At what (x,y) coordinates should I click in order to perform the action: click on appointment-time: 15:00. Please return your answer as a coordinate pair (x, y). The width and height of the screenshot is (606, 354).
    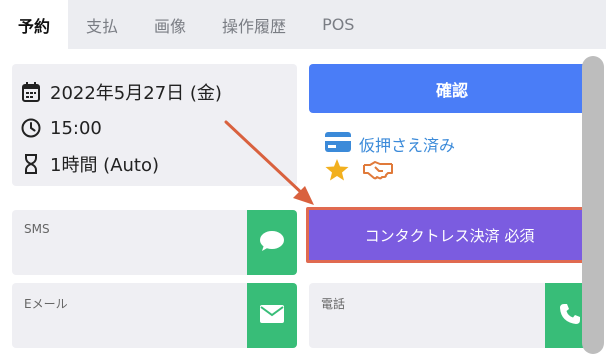
    Looking at the image, I should click on (76, 128).